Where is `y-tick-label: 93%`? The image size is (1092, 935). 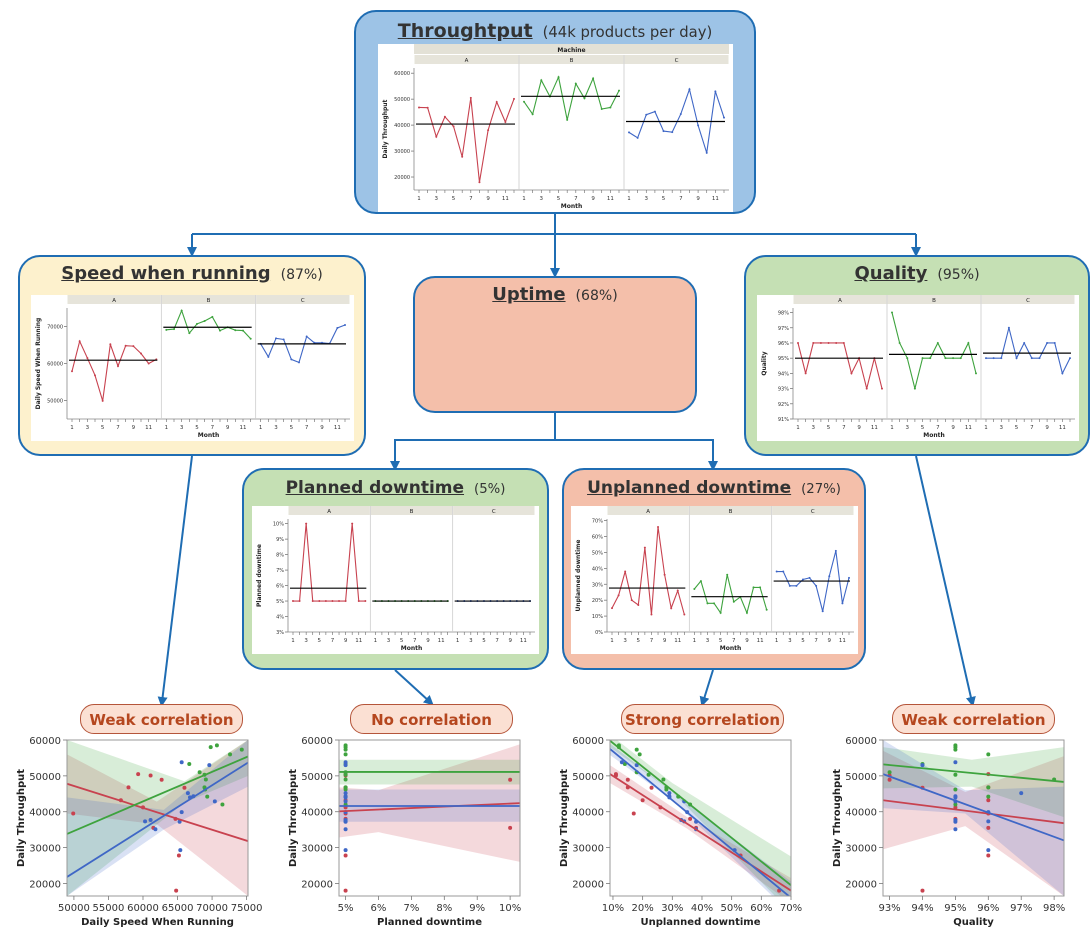 y-tick-label: 93% is located at coordinates (783, 390).